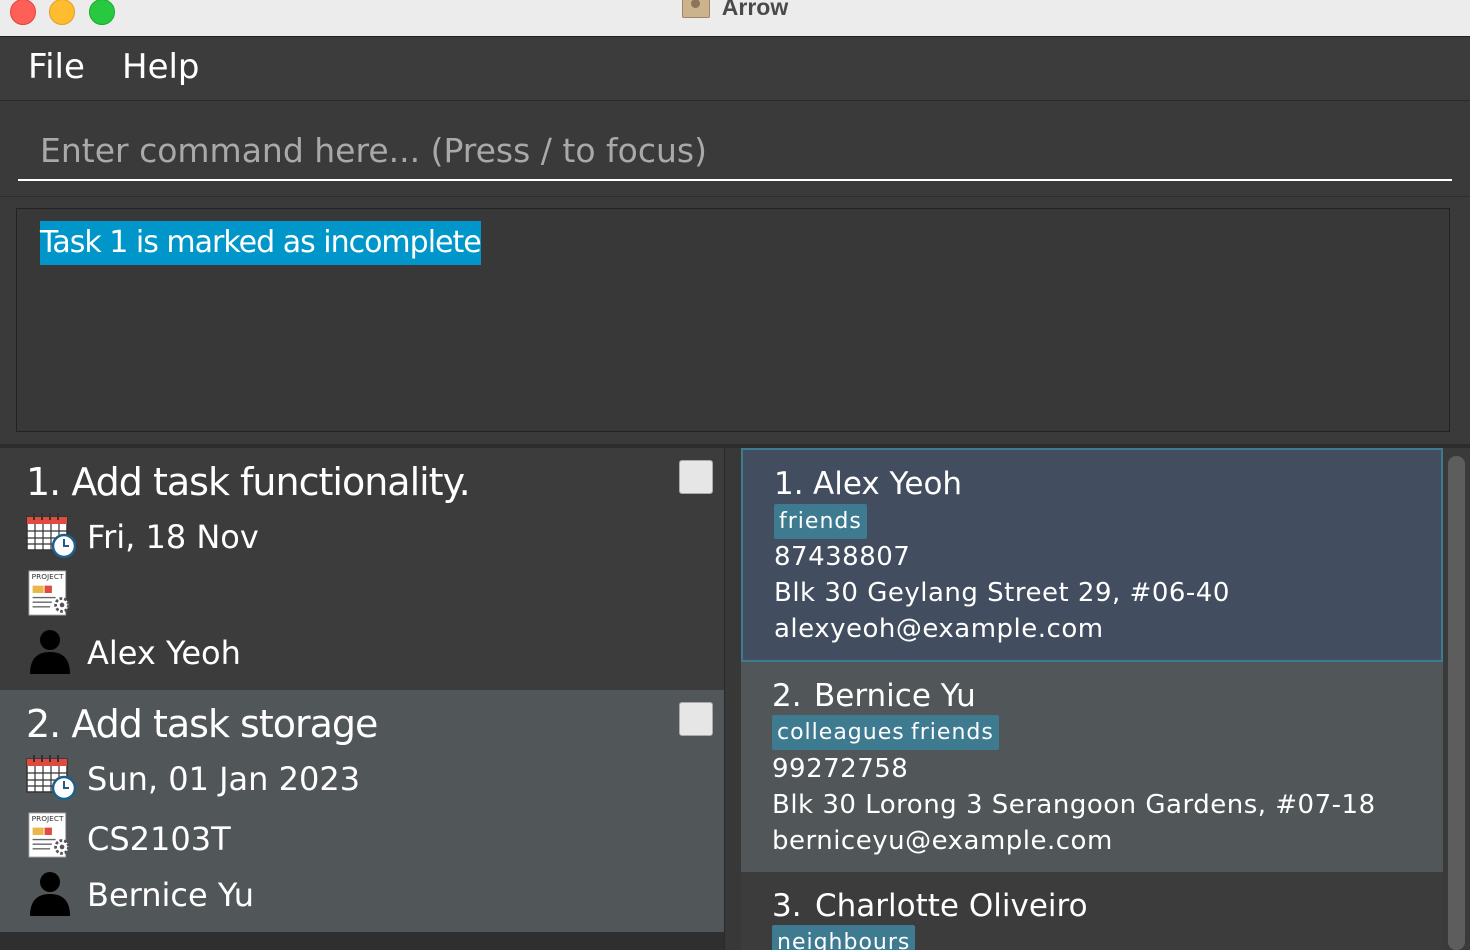 This screenshot has height=950, width=1470. Describe the element at coordinates (755, 10) in the screenshot. I see `window-title-text: Arrow` at that location.